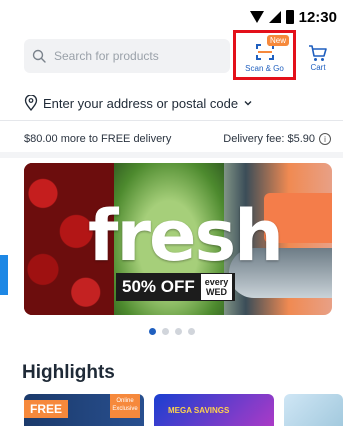 This screenshot has width=343, height=426. Describe the element at coordinates (199, 410) in the screenshot. I see `highlight-tile-tag: MEGA SAVINGS` at that location.